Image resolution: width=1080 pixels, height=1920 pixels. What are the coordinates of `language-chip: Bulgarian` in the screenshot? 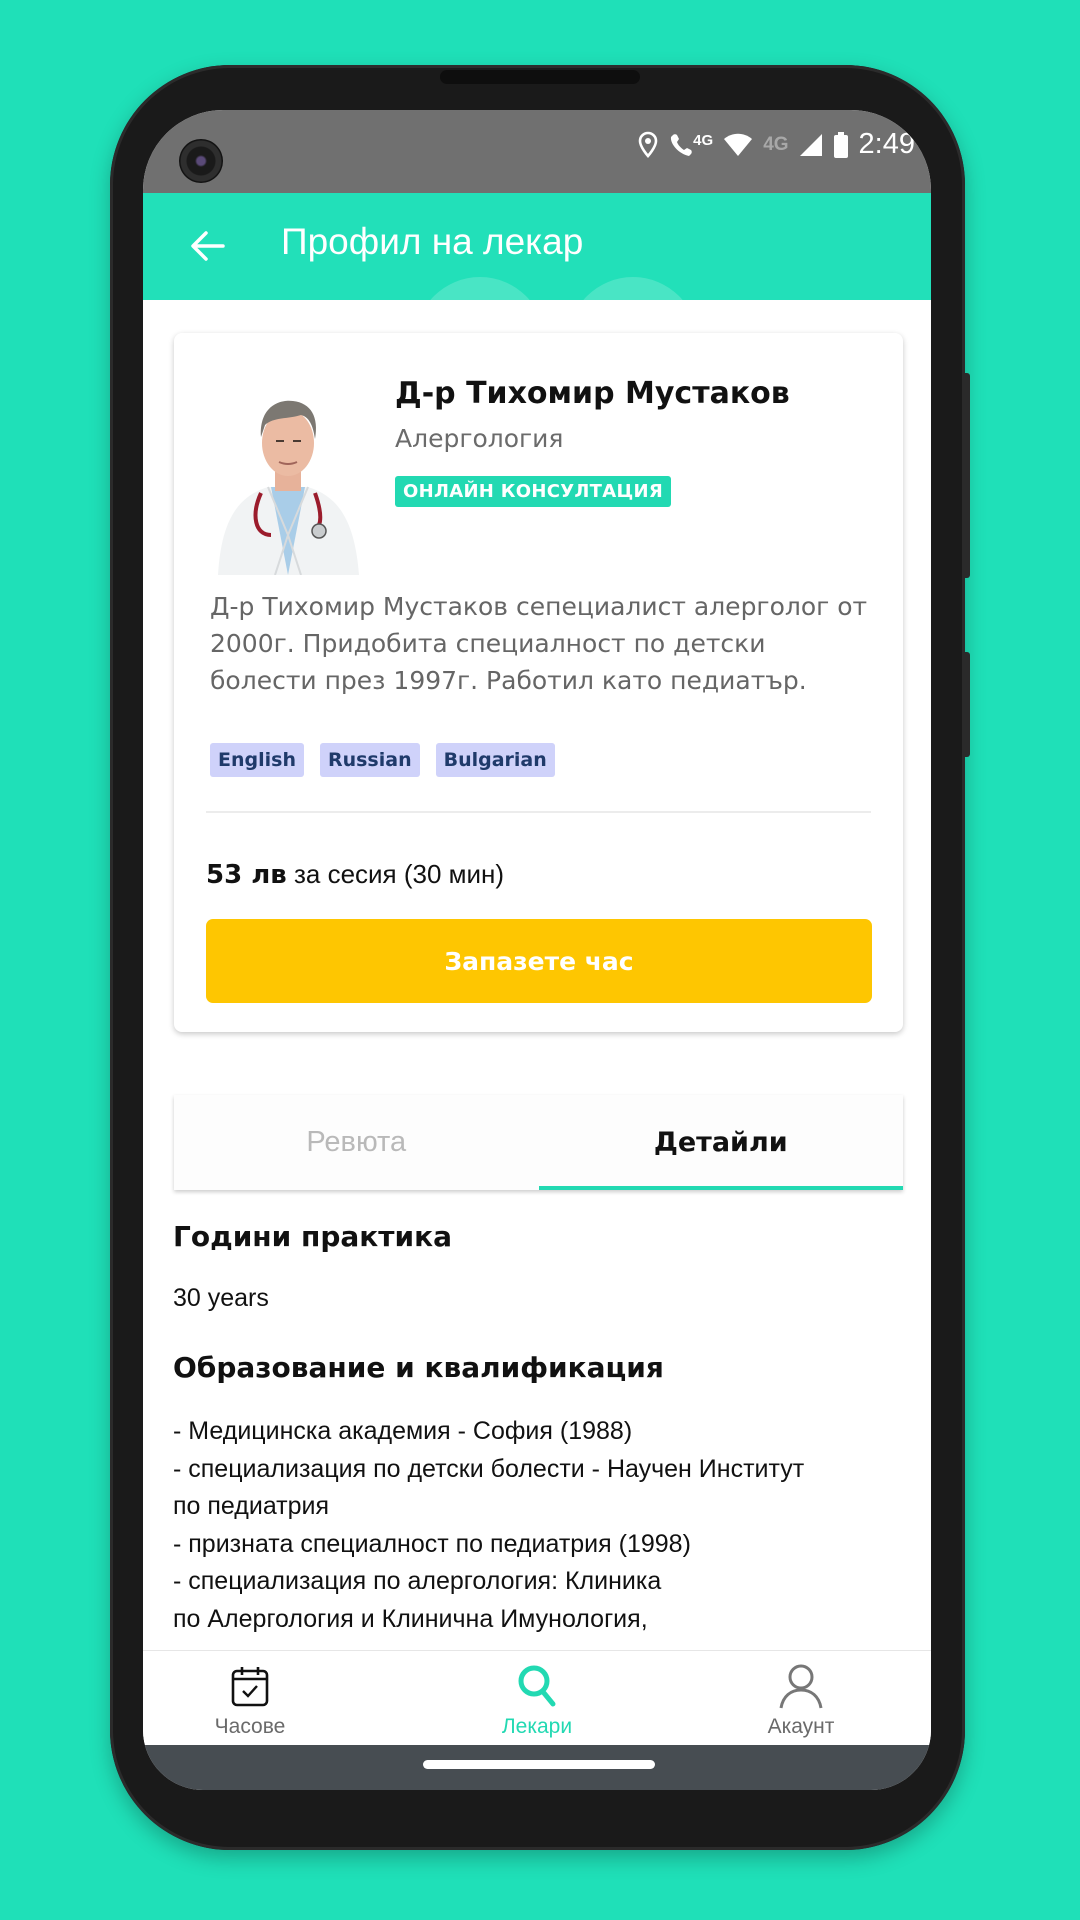 It's located at (495, 760).